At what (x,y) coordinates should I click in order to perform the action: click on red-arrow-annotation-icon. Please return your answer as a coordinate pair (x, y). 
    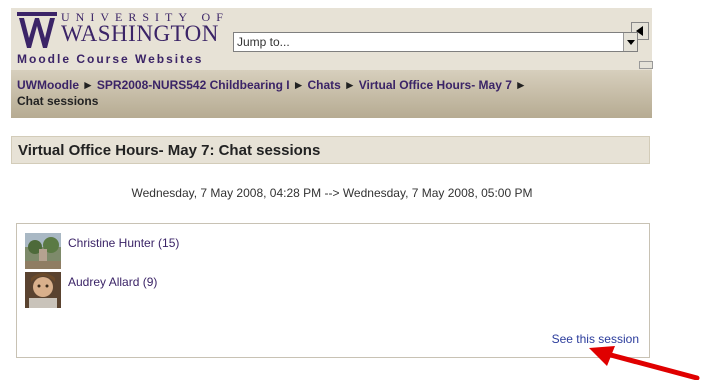
    Looking at the image, I should click on (644, 363).